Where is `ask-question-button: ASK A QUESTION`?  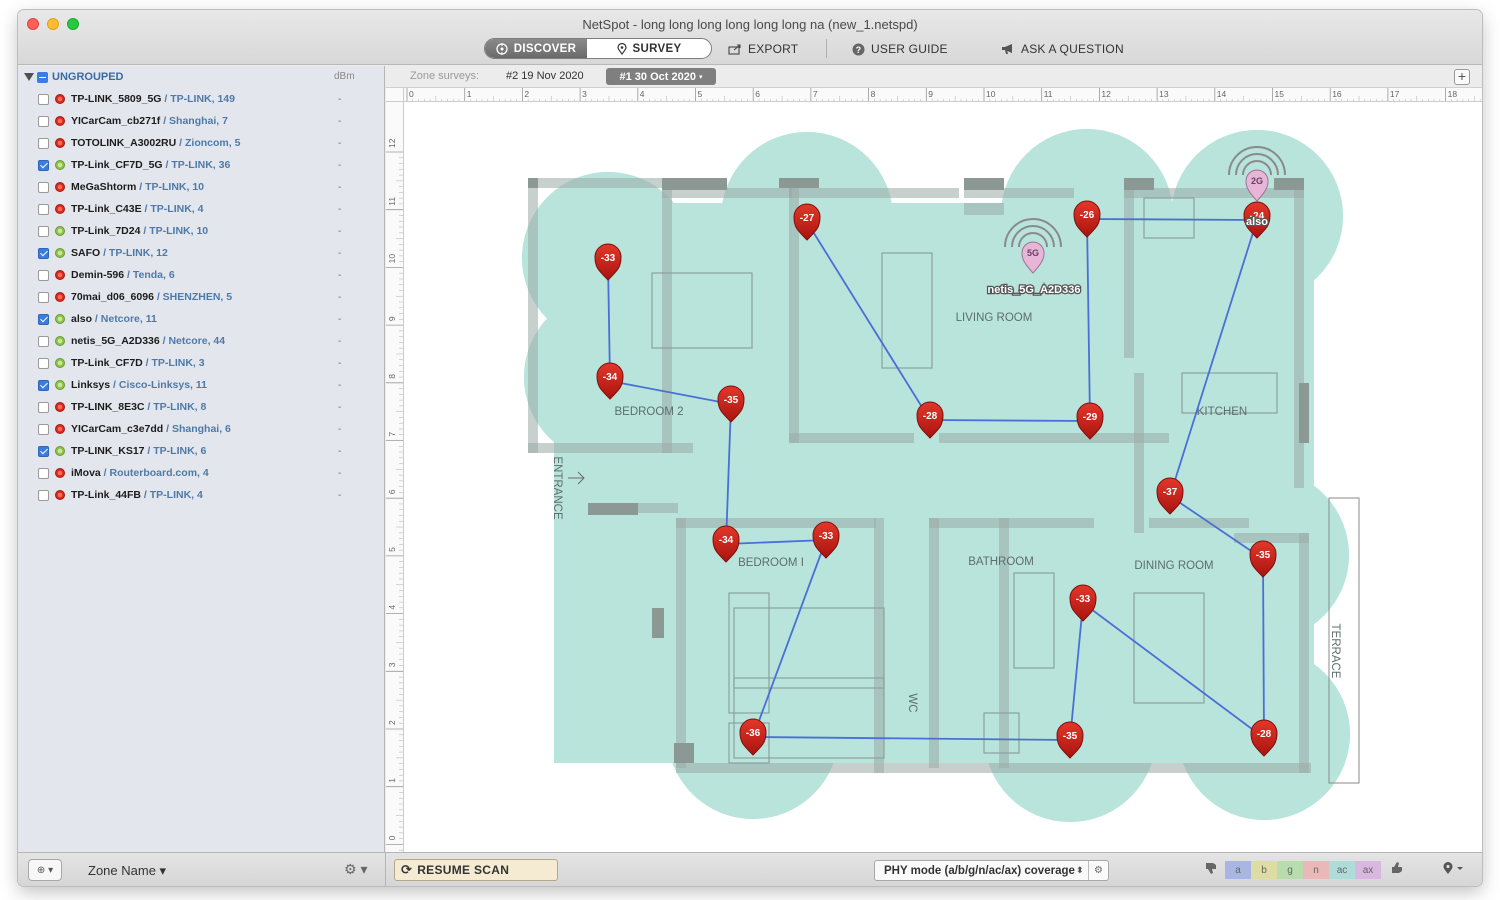
ask-question-button: ASK A QUESTION is located at coordinates (1062, 49).